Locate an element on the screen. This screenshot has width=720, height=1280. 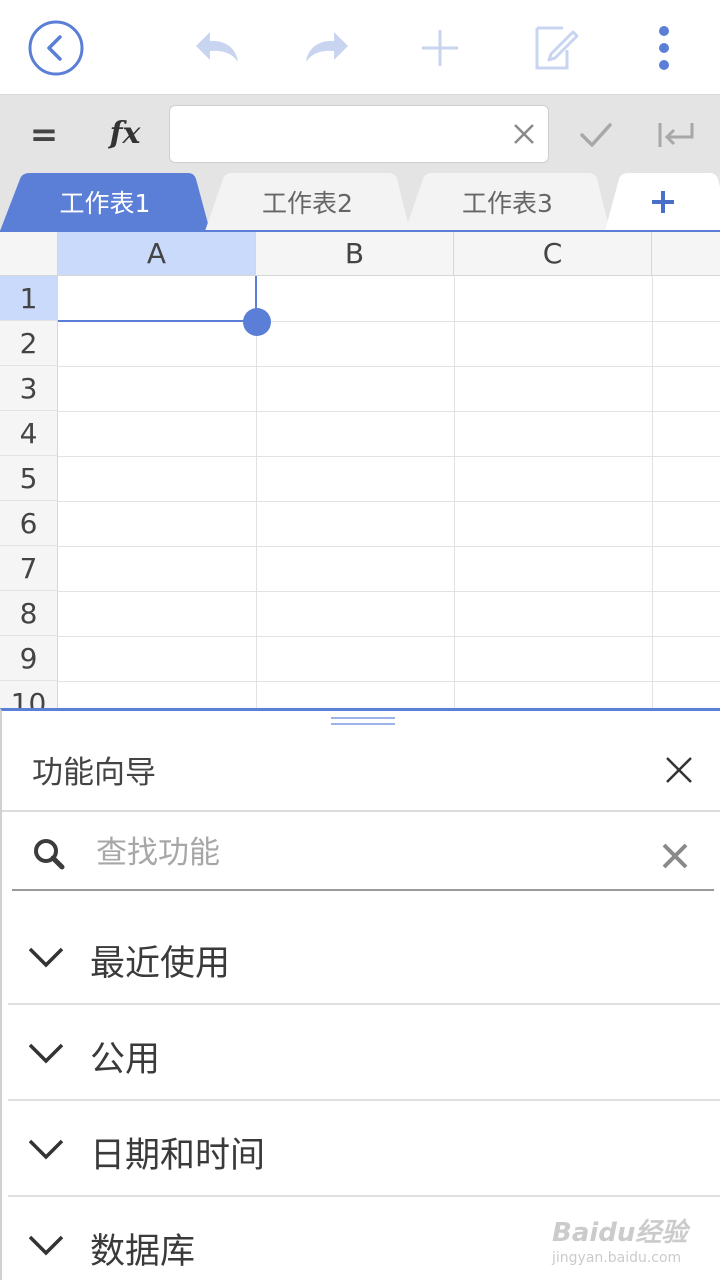
equals-button: = is located at coordinates (44, 135).